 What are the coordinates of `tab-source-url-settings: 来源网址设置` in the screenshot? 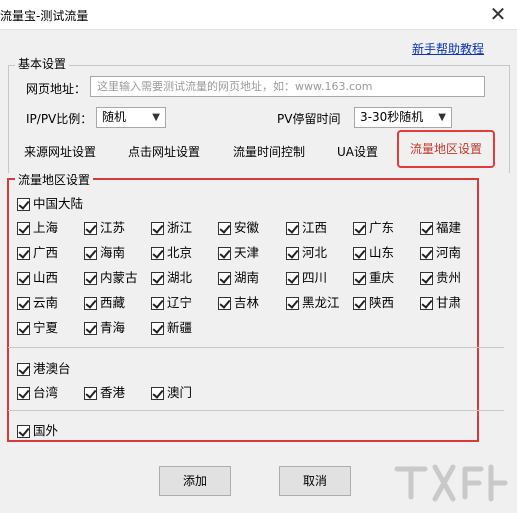 It's located at (60, 151).